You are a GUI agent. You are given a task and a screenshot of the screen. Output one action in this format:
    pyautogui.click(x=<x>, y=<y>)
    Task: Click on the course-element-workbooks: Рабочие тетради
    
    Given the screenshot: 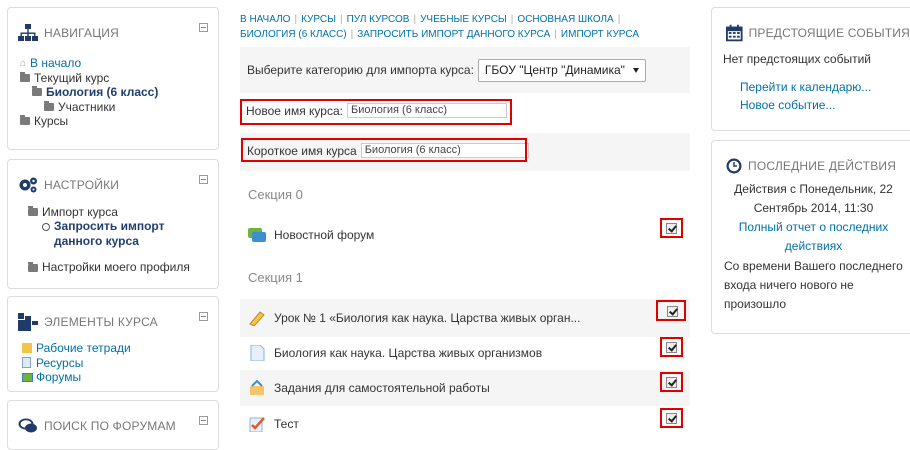 What is the action you would take?
    pyautogui.click(x=117, y=348)
    